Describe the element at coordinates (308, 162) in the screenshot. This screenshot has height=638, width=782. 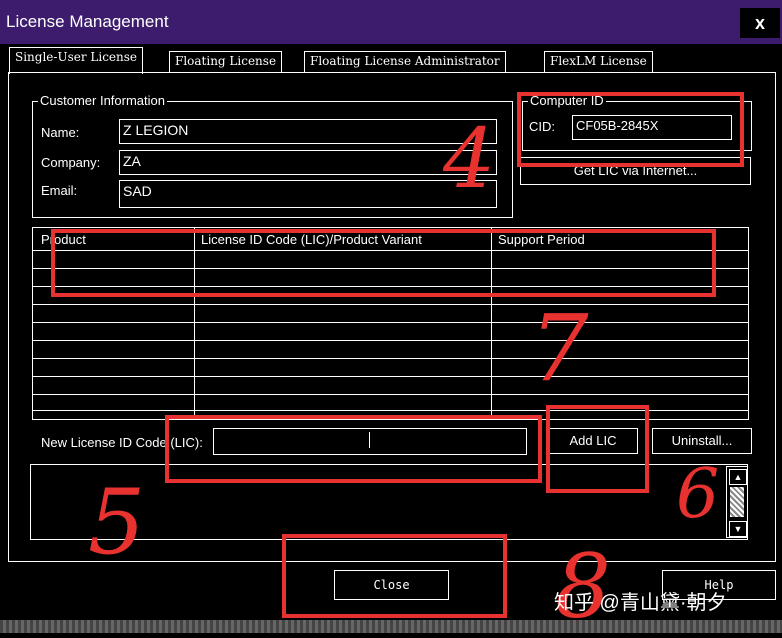
I see `company-field: ZA` at that location.